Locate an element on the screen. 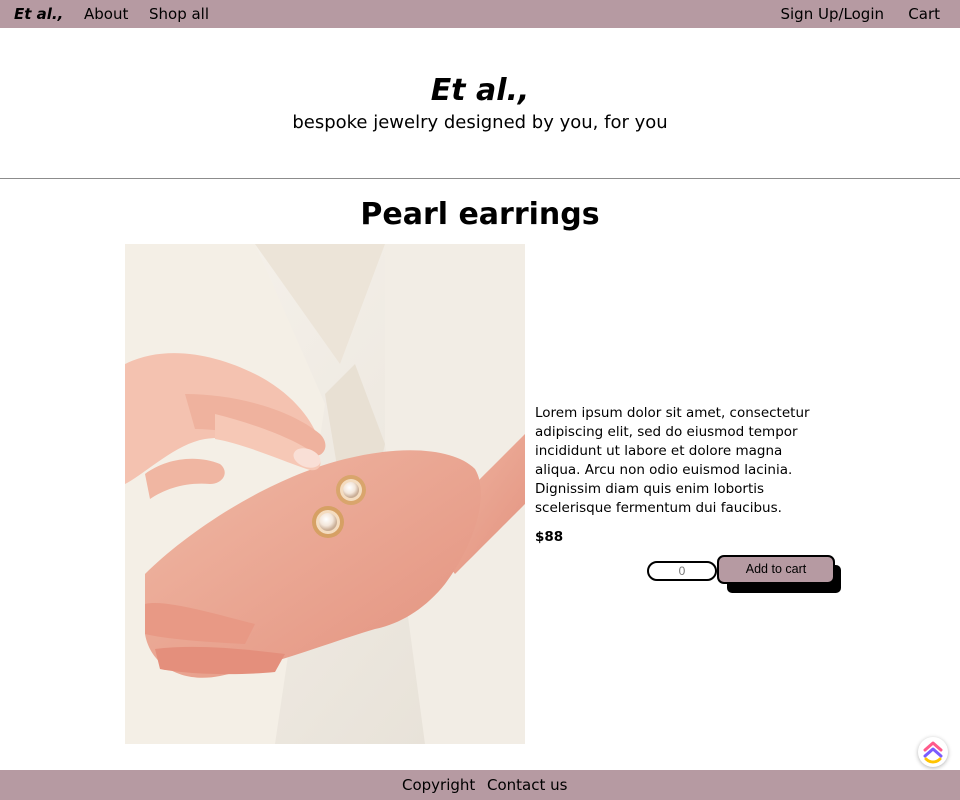  footer: Copyright Contact us is located at coordinates (480, 785).